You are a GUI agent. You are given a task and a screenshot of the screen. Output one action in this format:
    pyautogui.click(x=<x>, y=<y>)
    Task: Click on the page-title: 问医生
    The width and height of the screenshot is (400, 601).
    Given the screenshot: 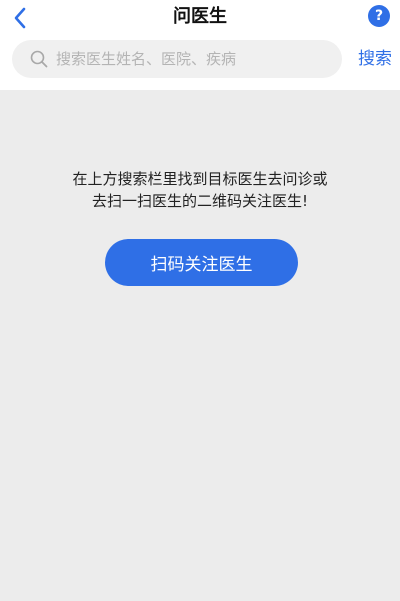 What is the action you would take?
    pyautogui.click(x=200, y=16)
    